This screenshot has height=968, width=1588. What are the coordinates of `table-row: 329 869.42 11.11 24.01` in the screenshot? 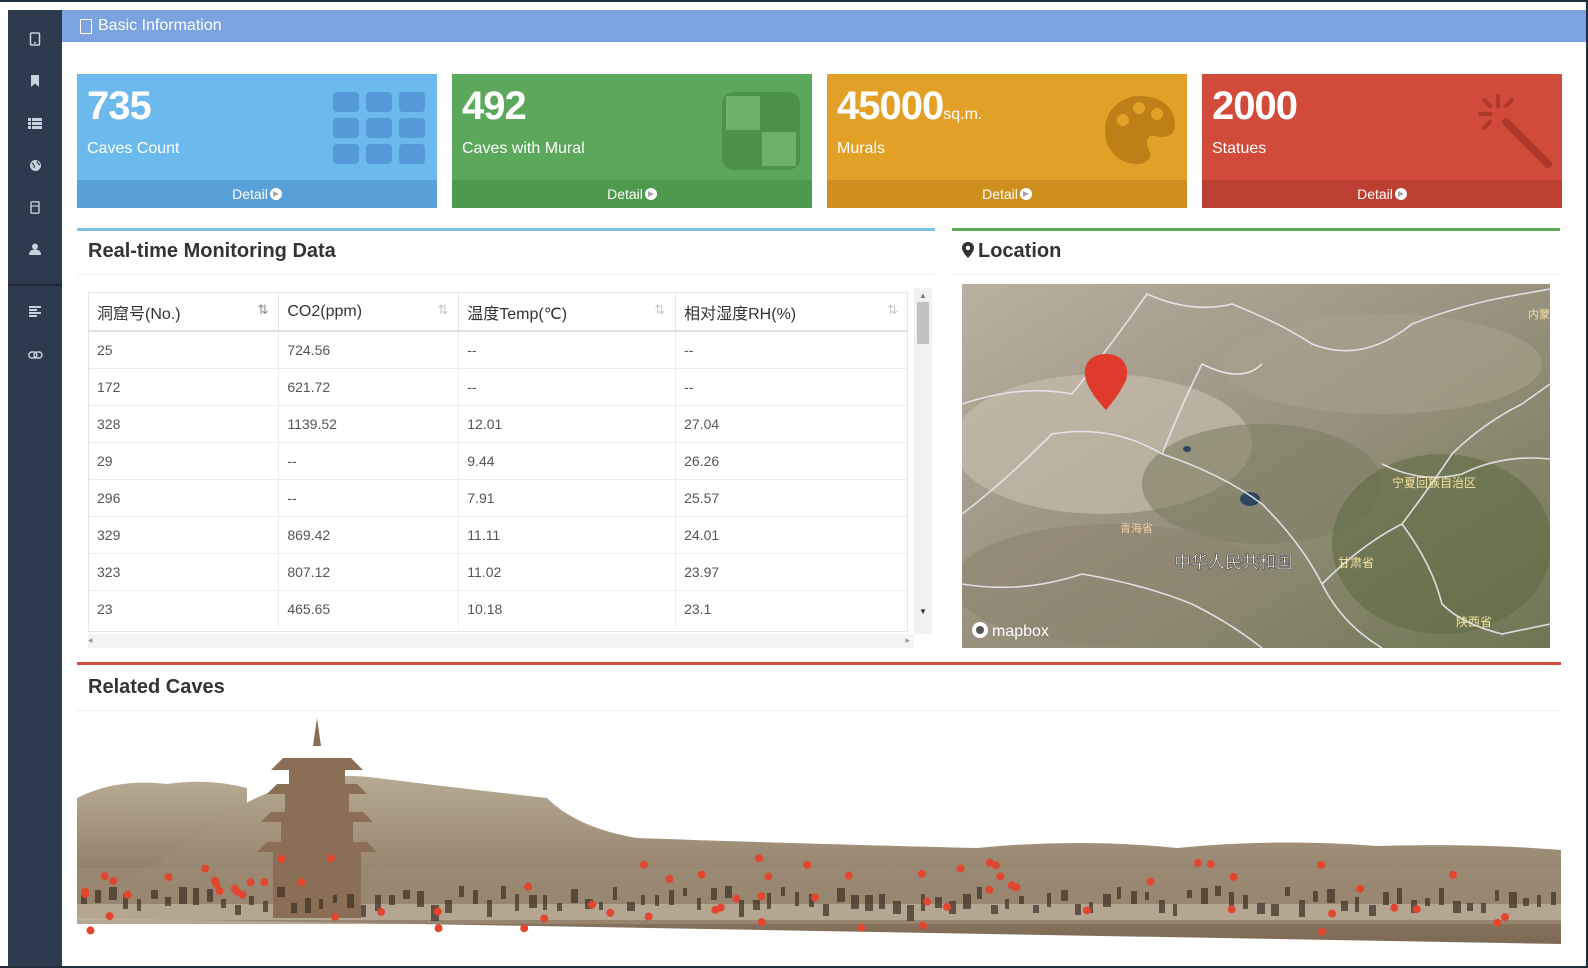 It's located at (498, 534).